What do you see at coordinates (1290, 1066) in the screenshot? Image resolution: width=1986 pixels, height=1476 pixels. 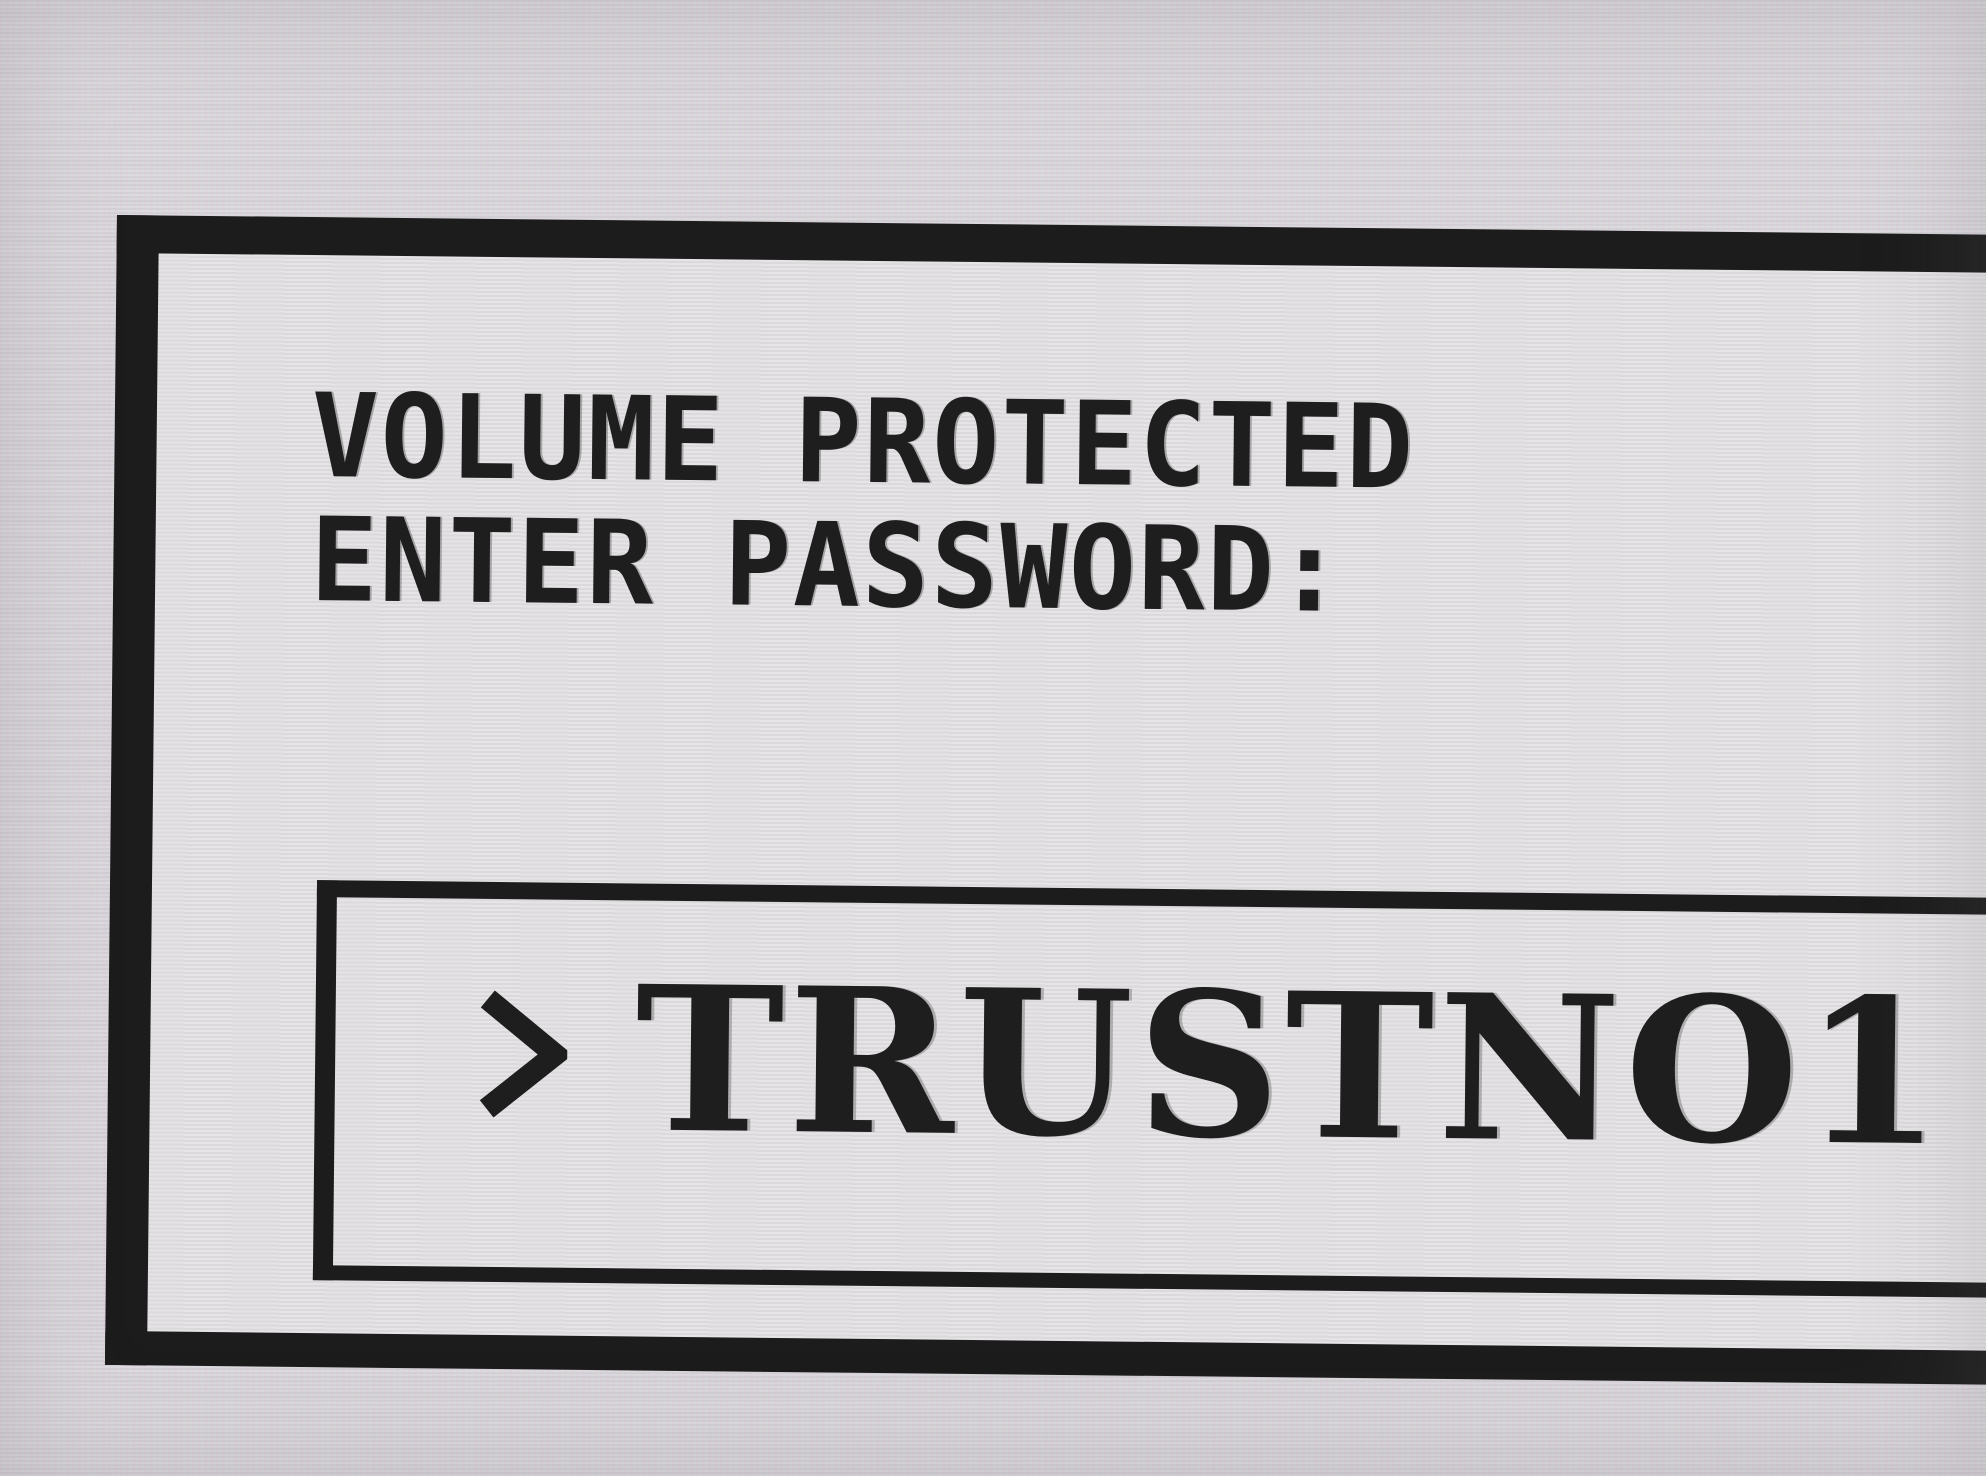 I see `password-value: TRUSTNO1` at bounding box center [1290, 1066].